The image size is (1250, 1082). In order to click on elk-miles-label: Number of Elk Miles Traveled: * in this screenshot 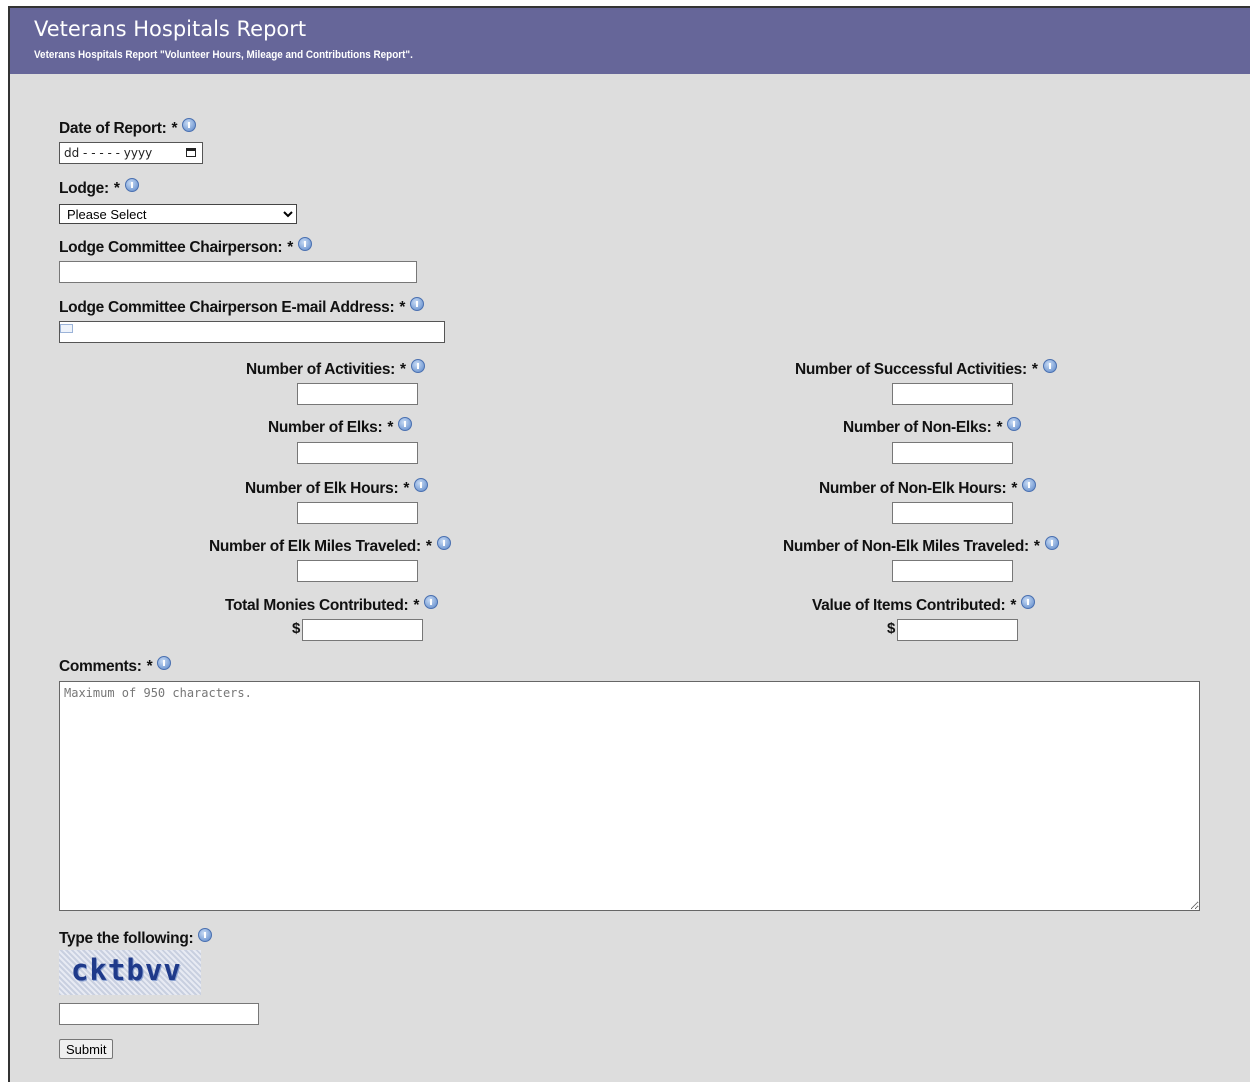, I will do `click(330, 546)`.